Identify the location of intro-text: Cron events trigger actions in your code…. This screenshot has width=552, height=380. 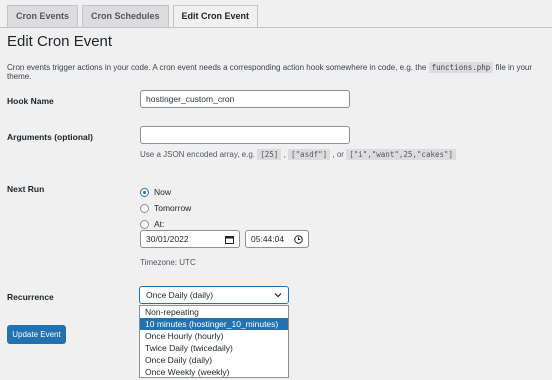
(279, 71).